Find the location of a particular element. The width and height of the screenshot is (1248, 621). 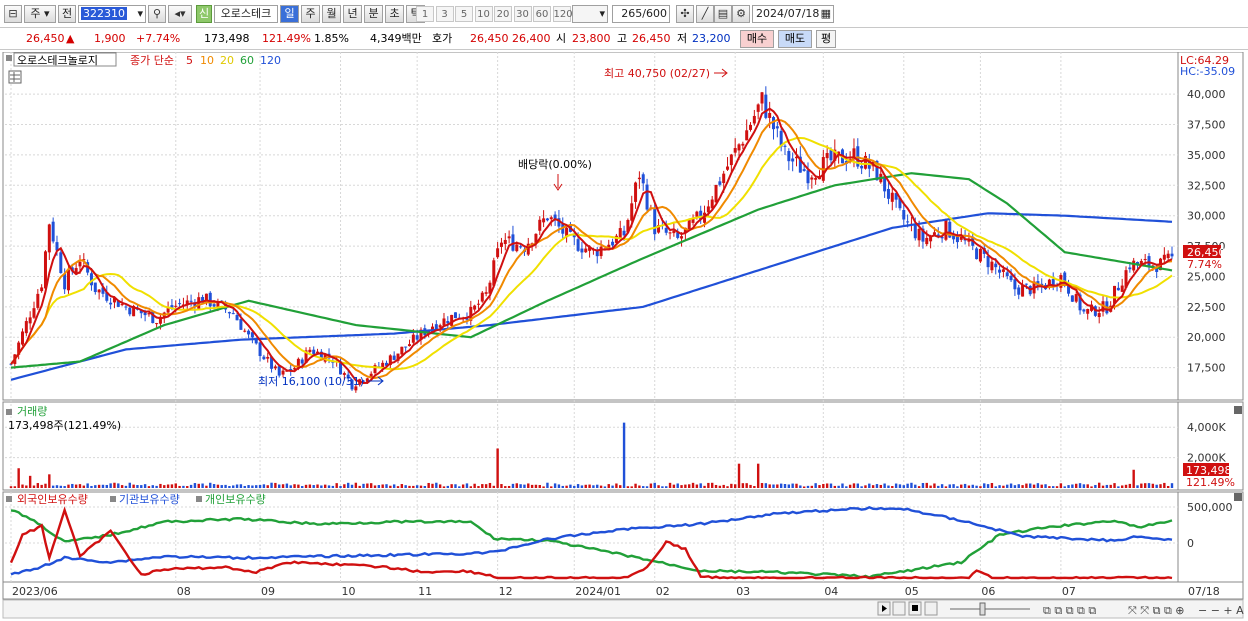

prev-button: 전 is located at coordinates (67, 14).